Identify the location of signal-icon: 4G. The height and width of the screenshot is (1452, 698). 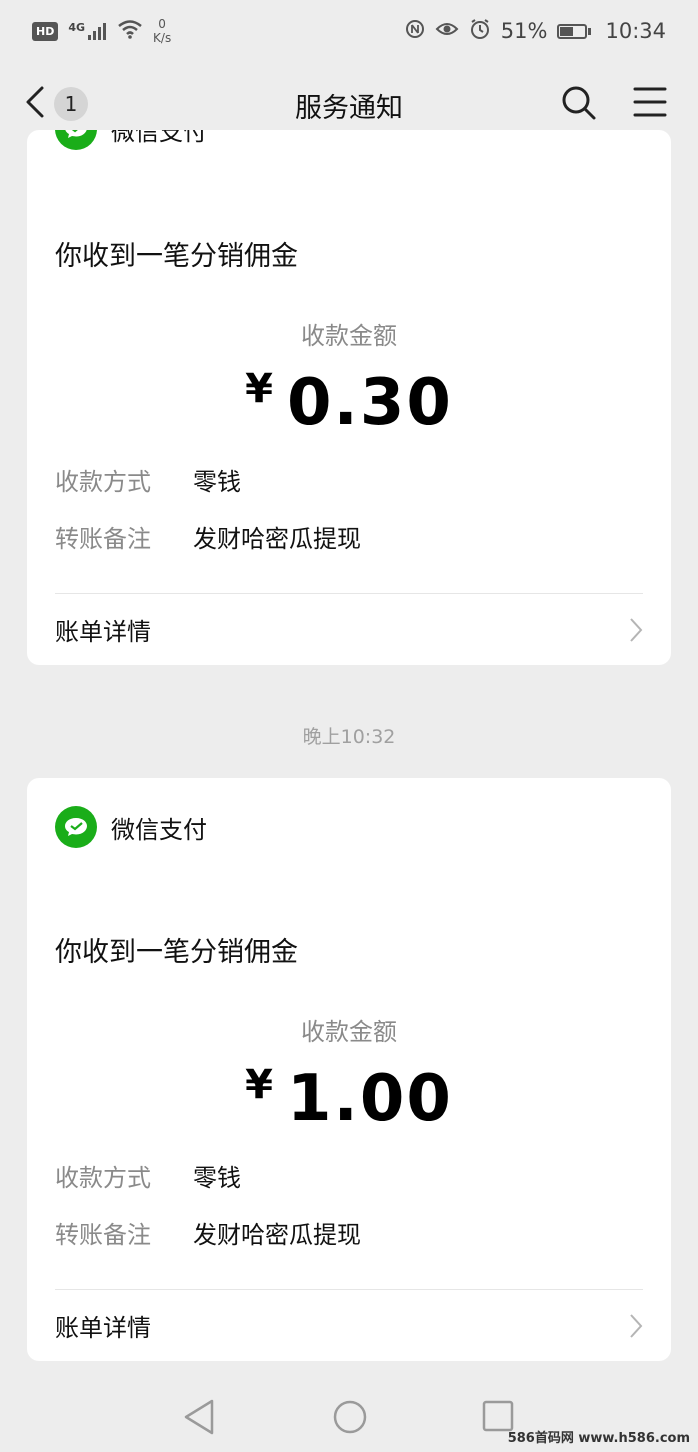
(87, 31).